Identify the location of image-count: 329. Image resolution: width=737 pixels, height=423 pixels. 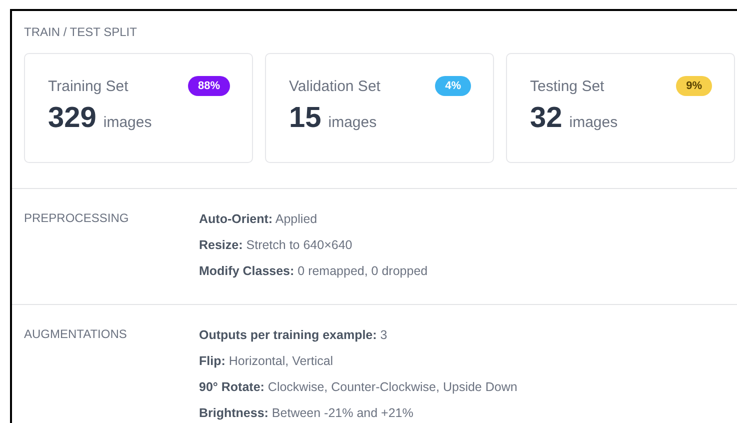
(72, 118).